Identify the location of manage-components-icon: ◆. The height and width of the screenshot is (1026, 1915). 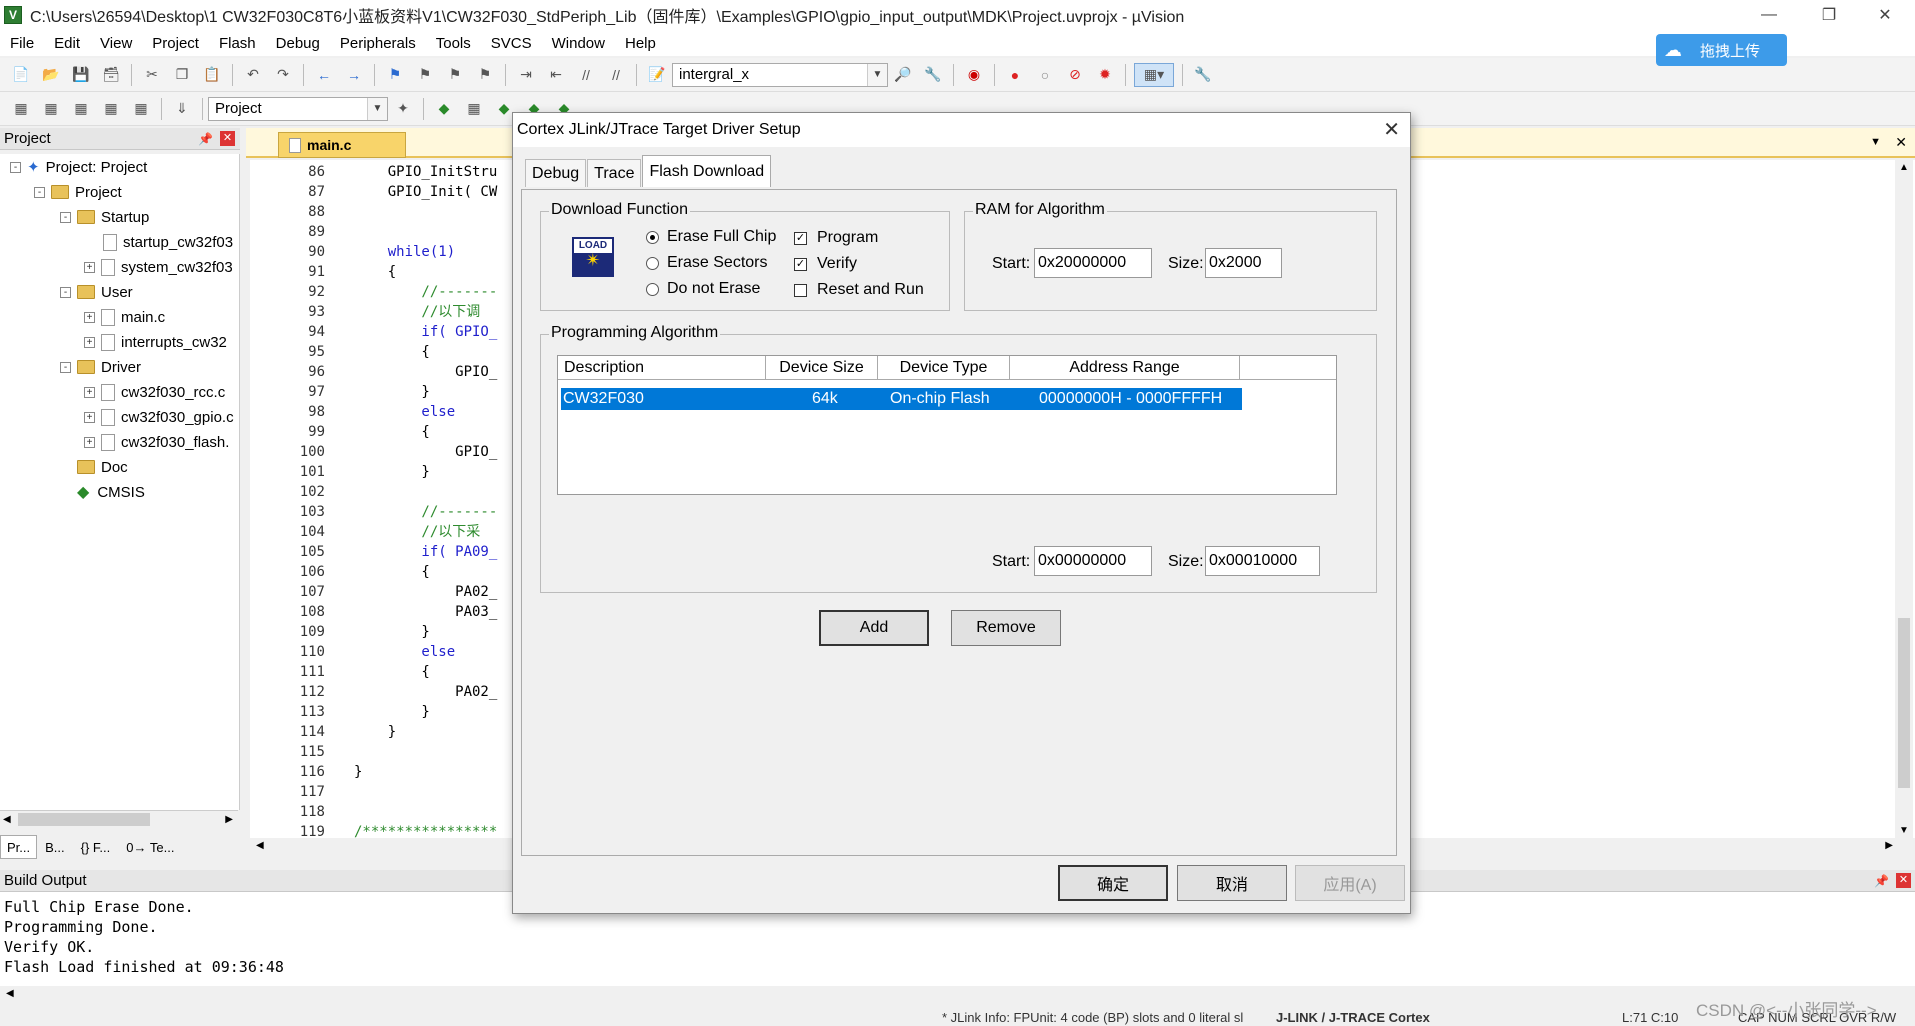
(444, 109).